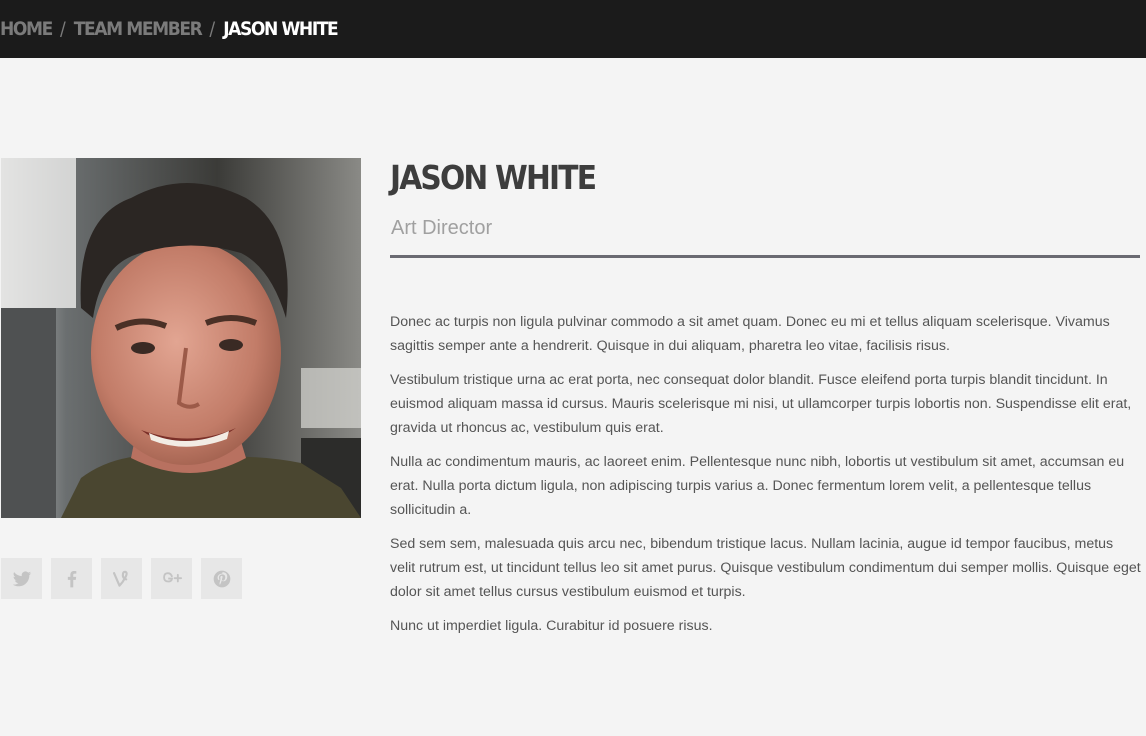 The width and height of the screenshot is (1146, 736). What do you see at coordinates (138, 29) in the screenshot?
I see `breadcrumb-team-member-link: TEAM MEMBER` at bounding box center [138, 29].